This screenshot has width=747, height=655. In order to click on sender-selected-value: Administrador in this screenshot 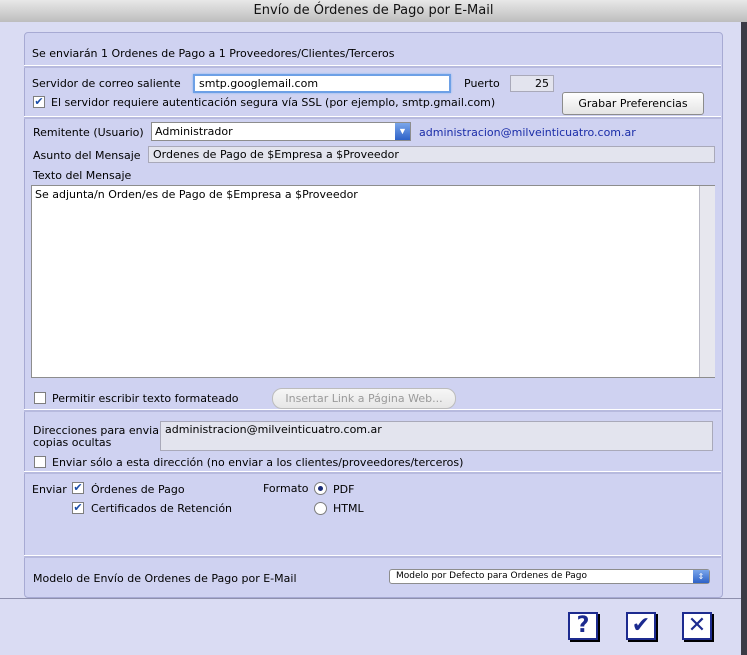, I will do `click(194, 131)`.